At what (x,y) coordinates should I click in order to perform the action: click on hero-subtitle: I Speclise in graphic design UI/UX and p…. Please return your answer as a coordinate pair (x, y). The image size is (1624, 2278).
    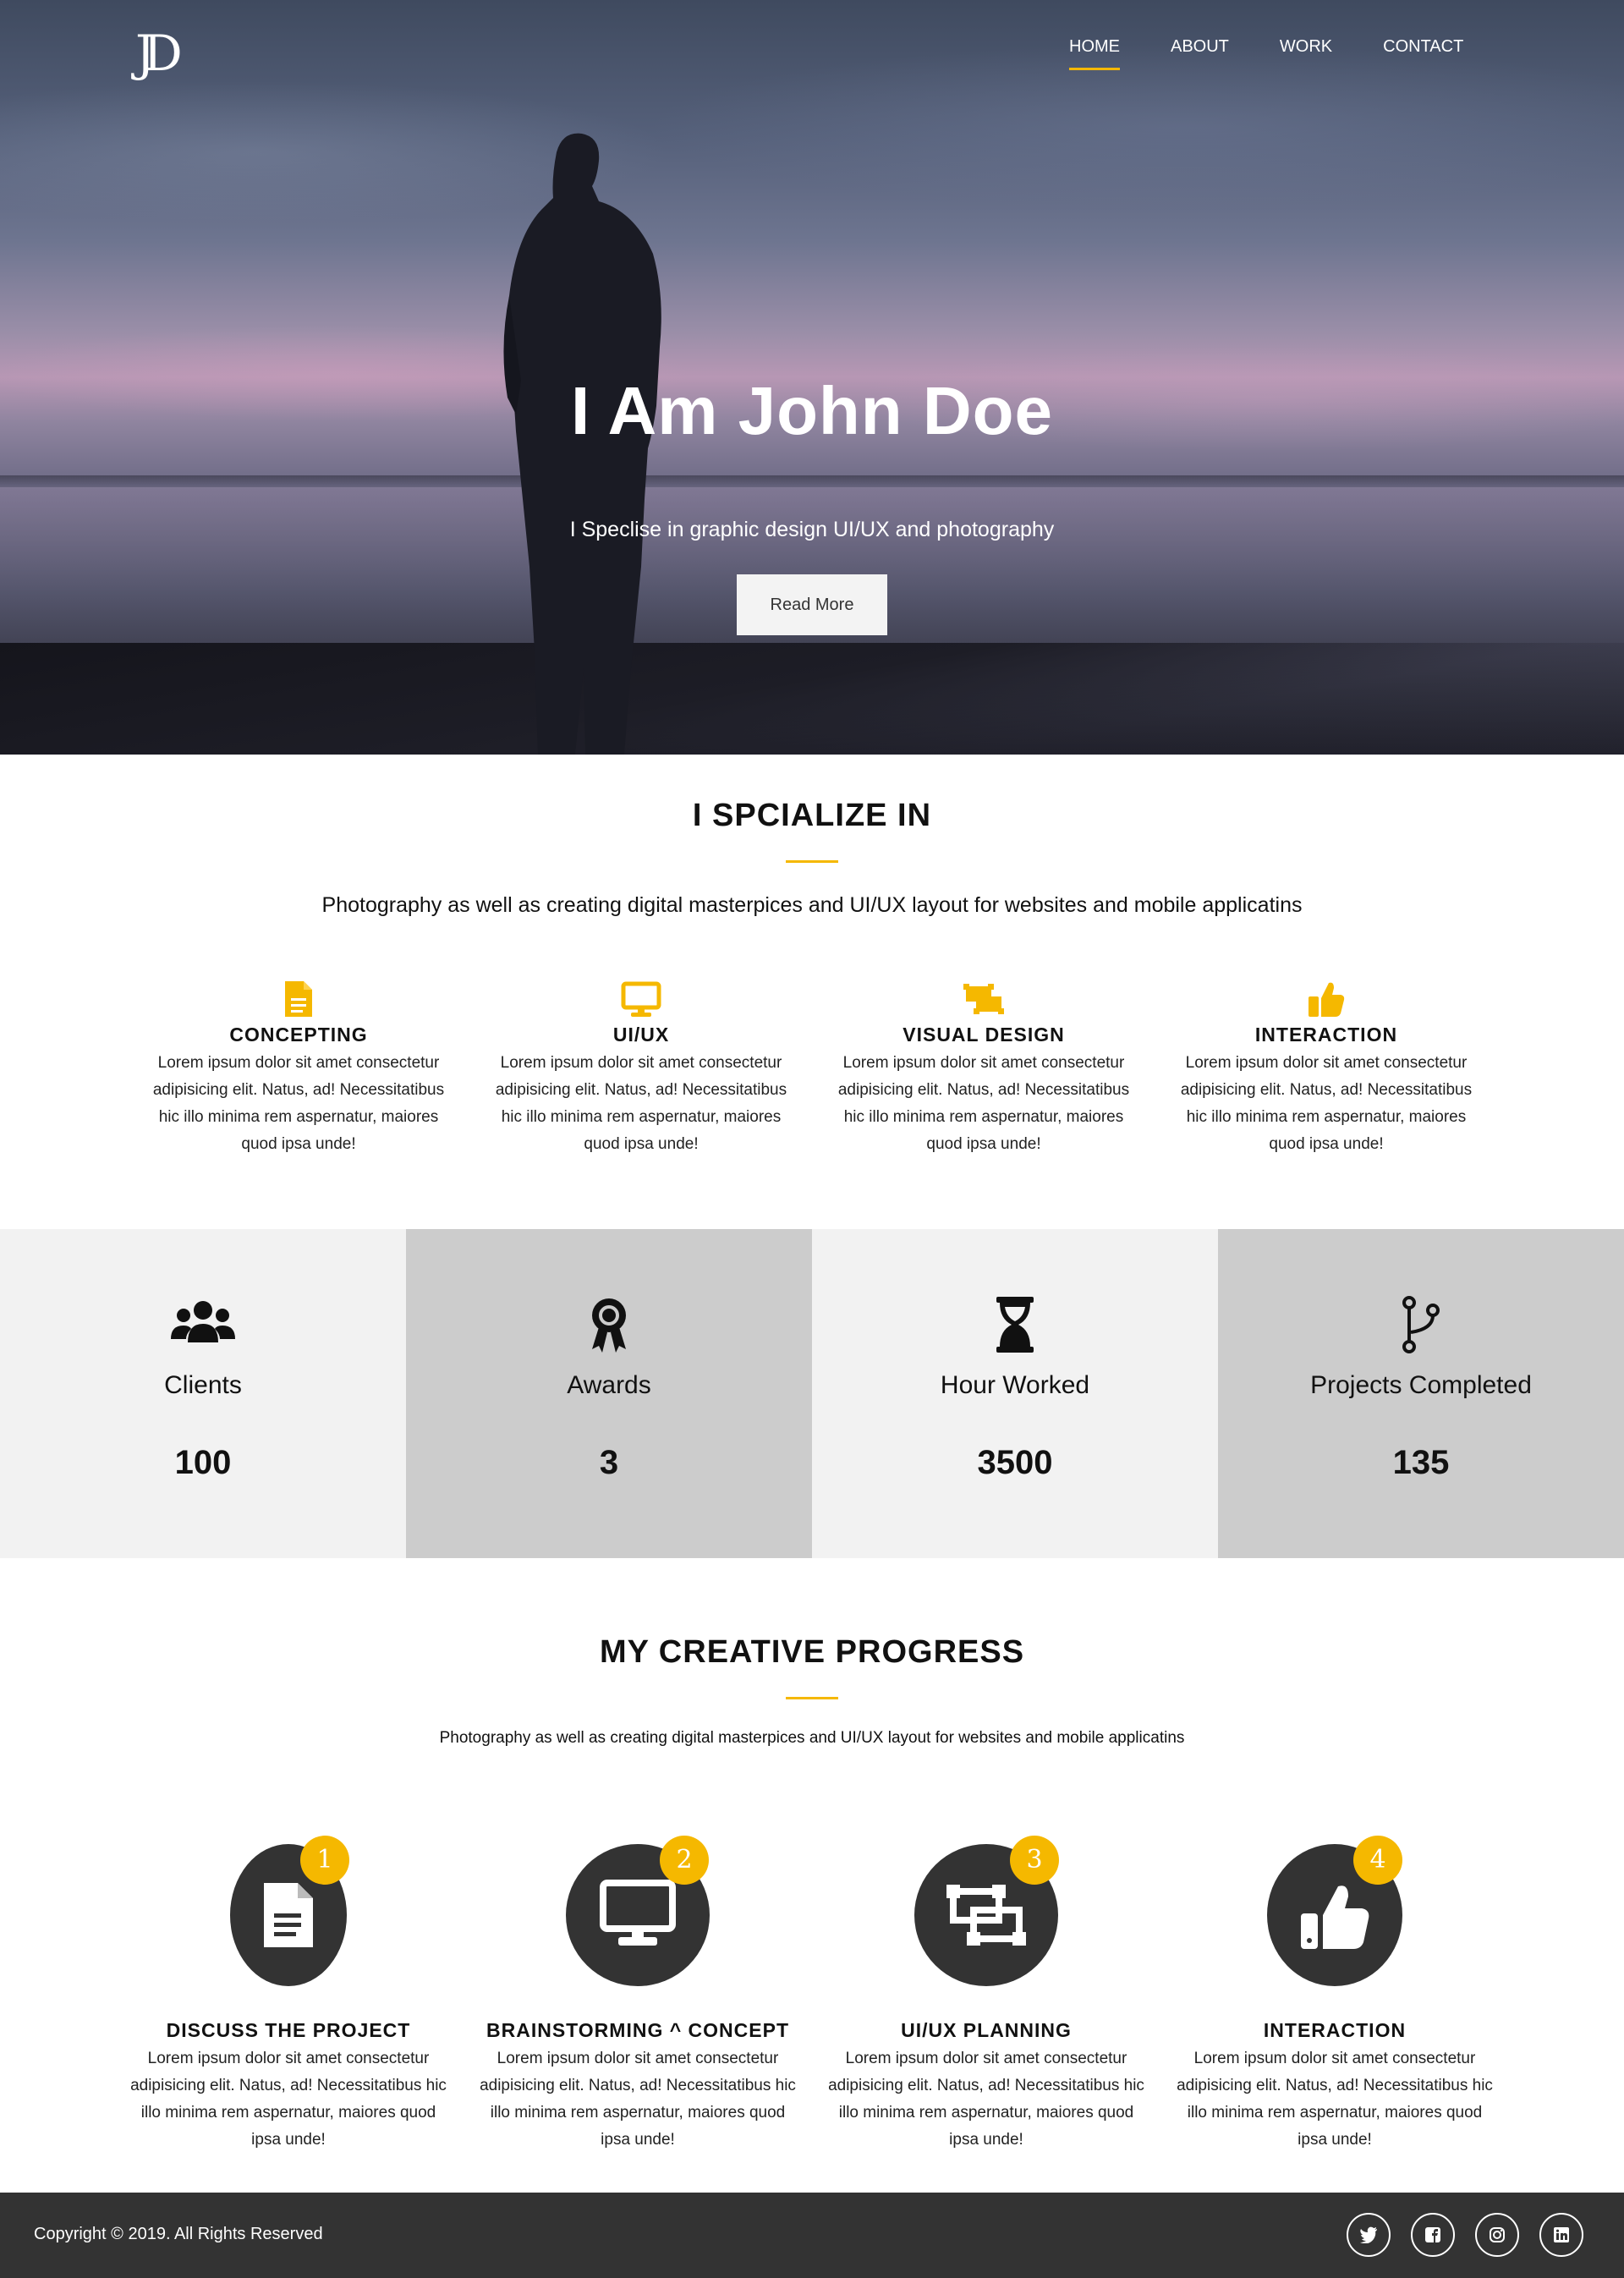
    Looking at the image, I should click on (812, 529).